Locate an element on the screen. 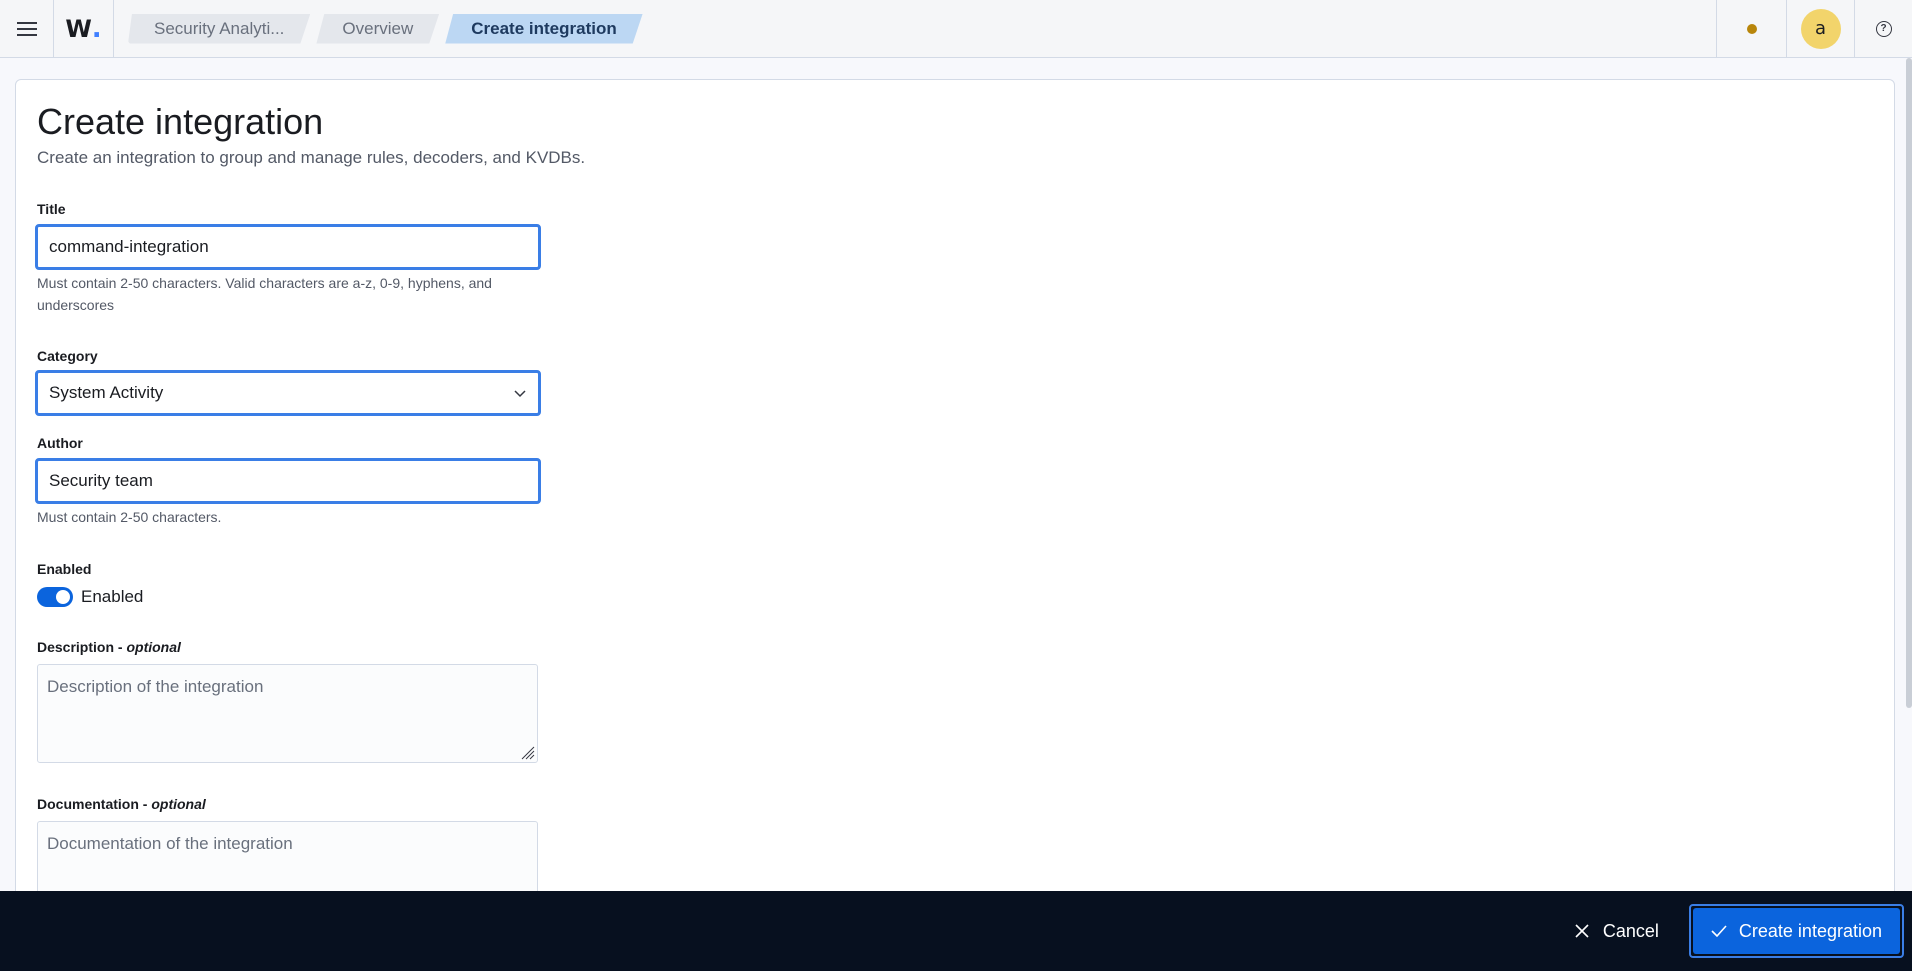 The image size is (1912, 971). hamburger-icon is located at coordinates (26, 28).